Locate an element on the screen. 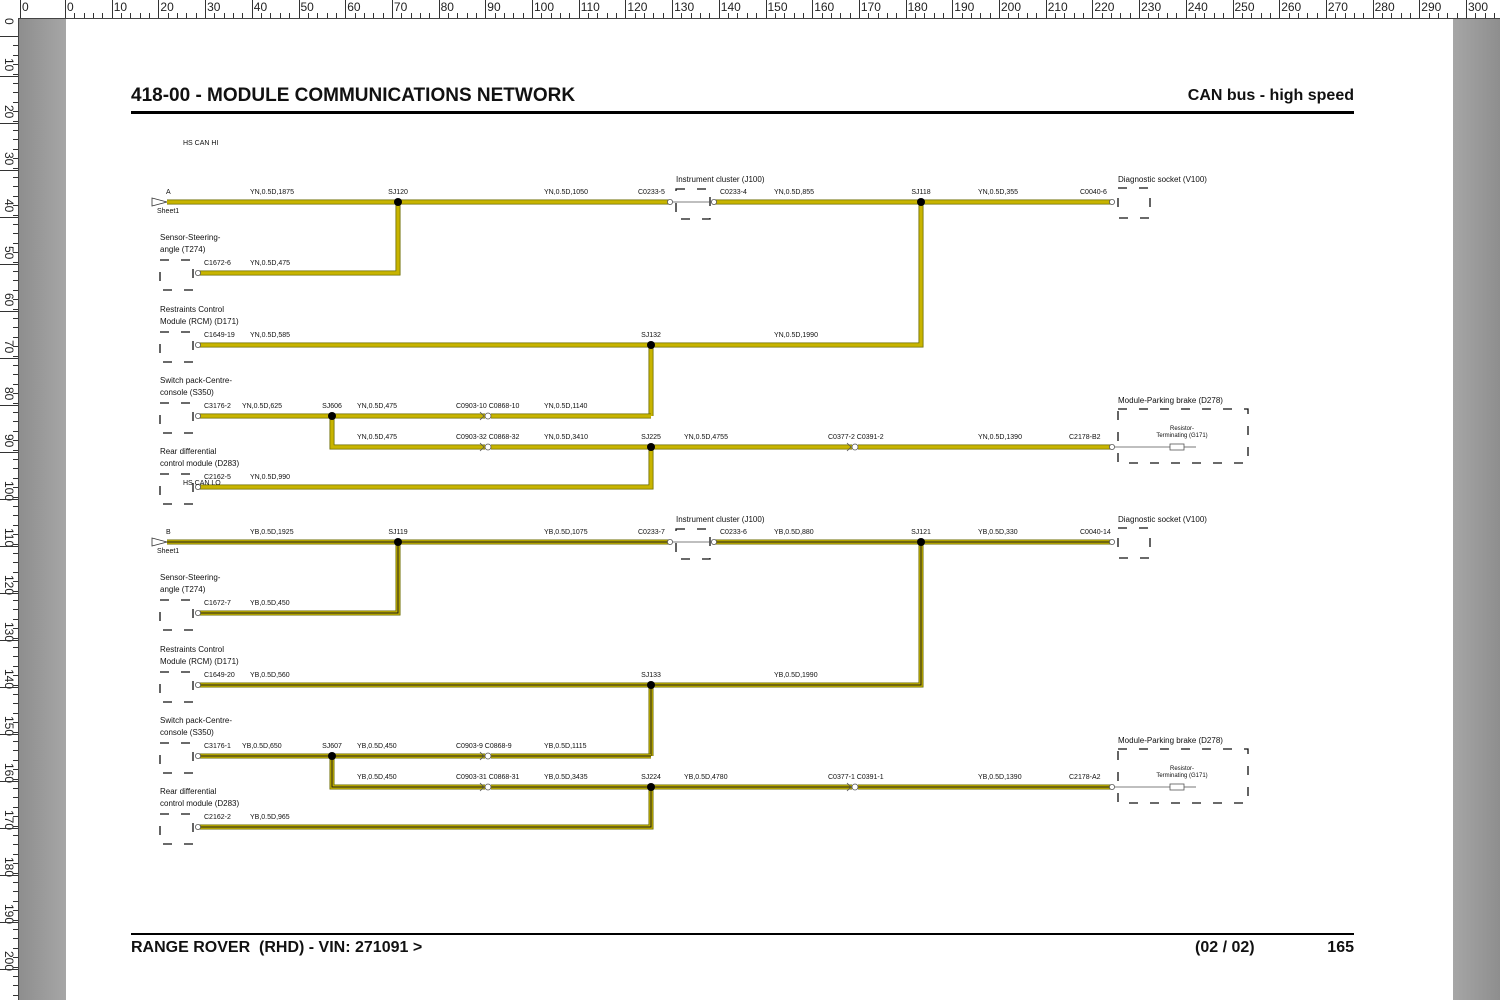  wire-label: YN,0.5D,355 is located at coordinates (998, 192).